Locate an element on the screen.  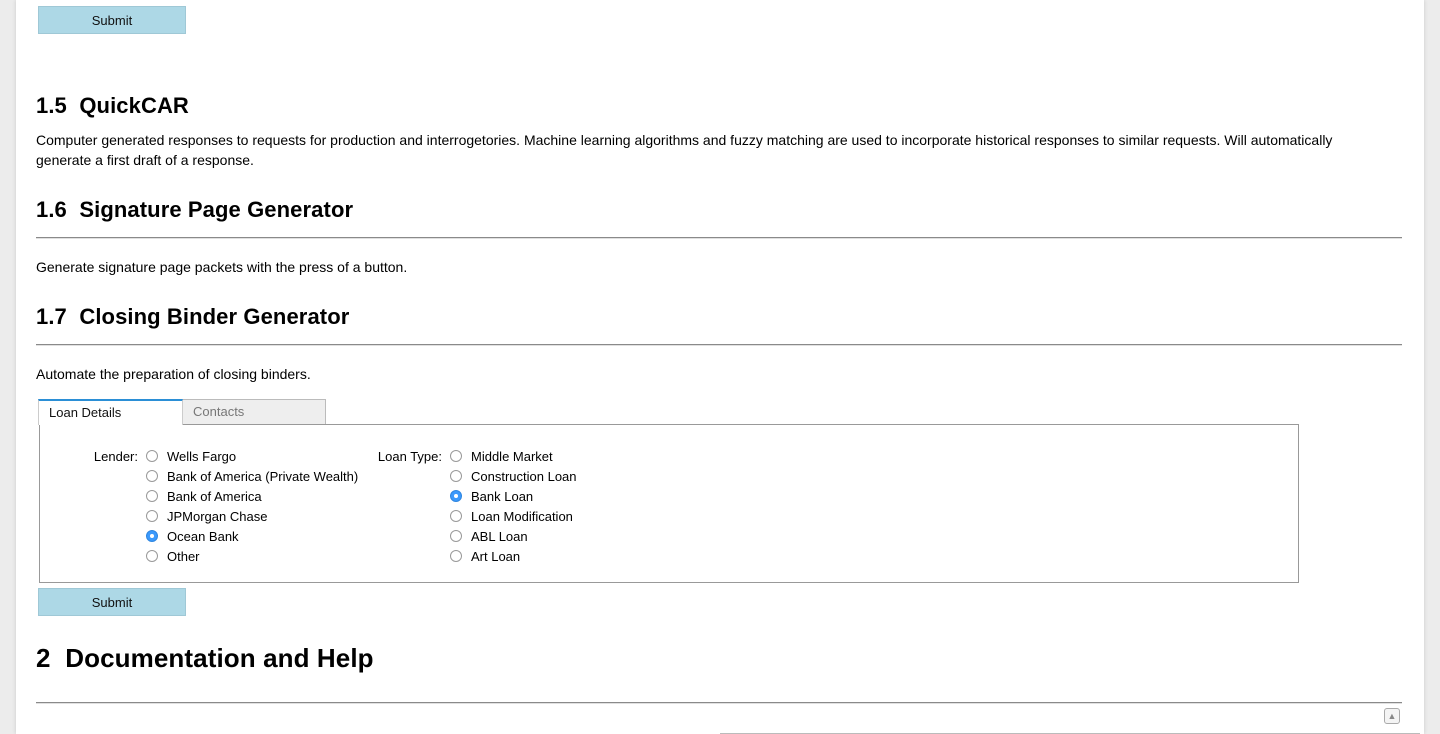
loan-type-option-label: Art Loan is located at coordinates (496, 556).